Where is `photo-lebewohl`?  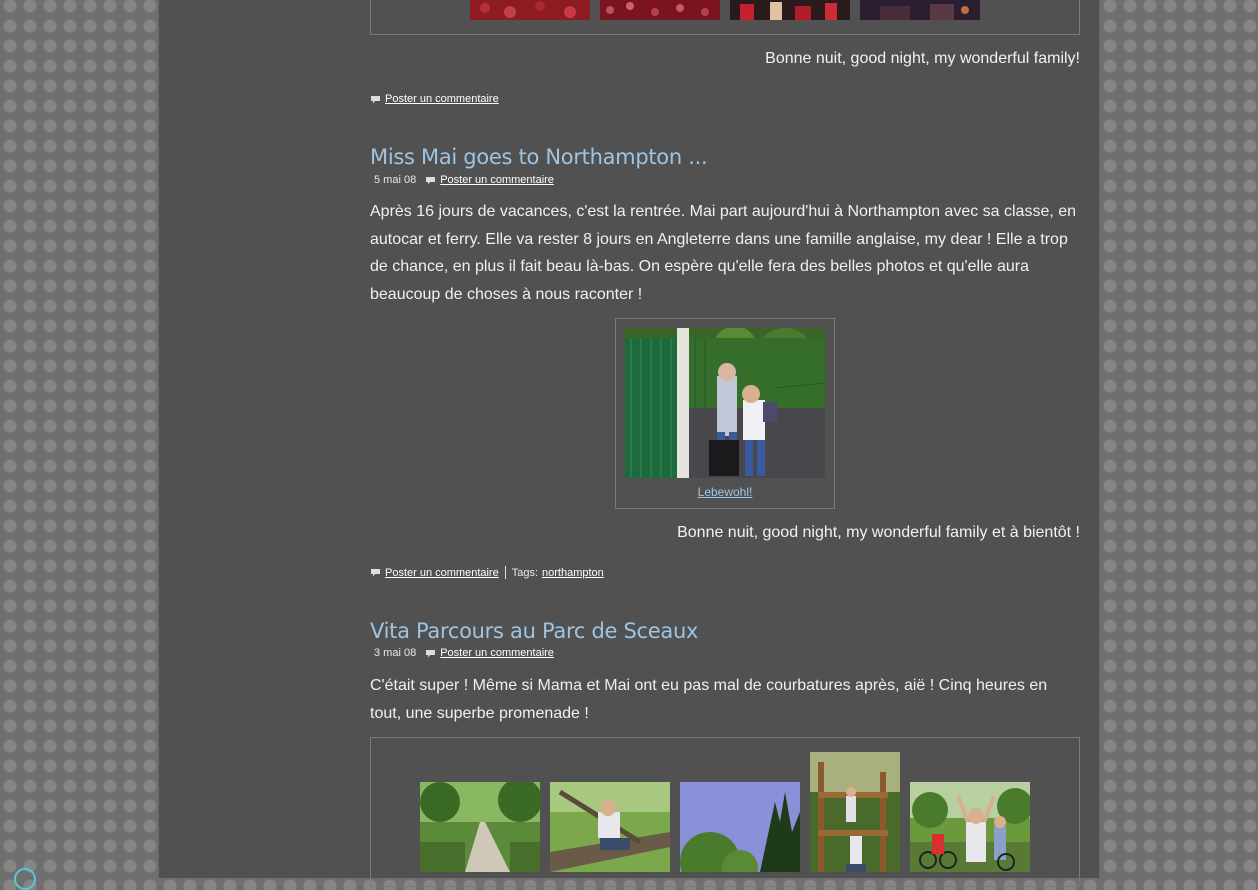
photo-lebewohl is located at coordinates (725, 403).